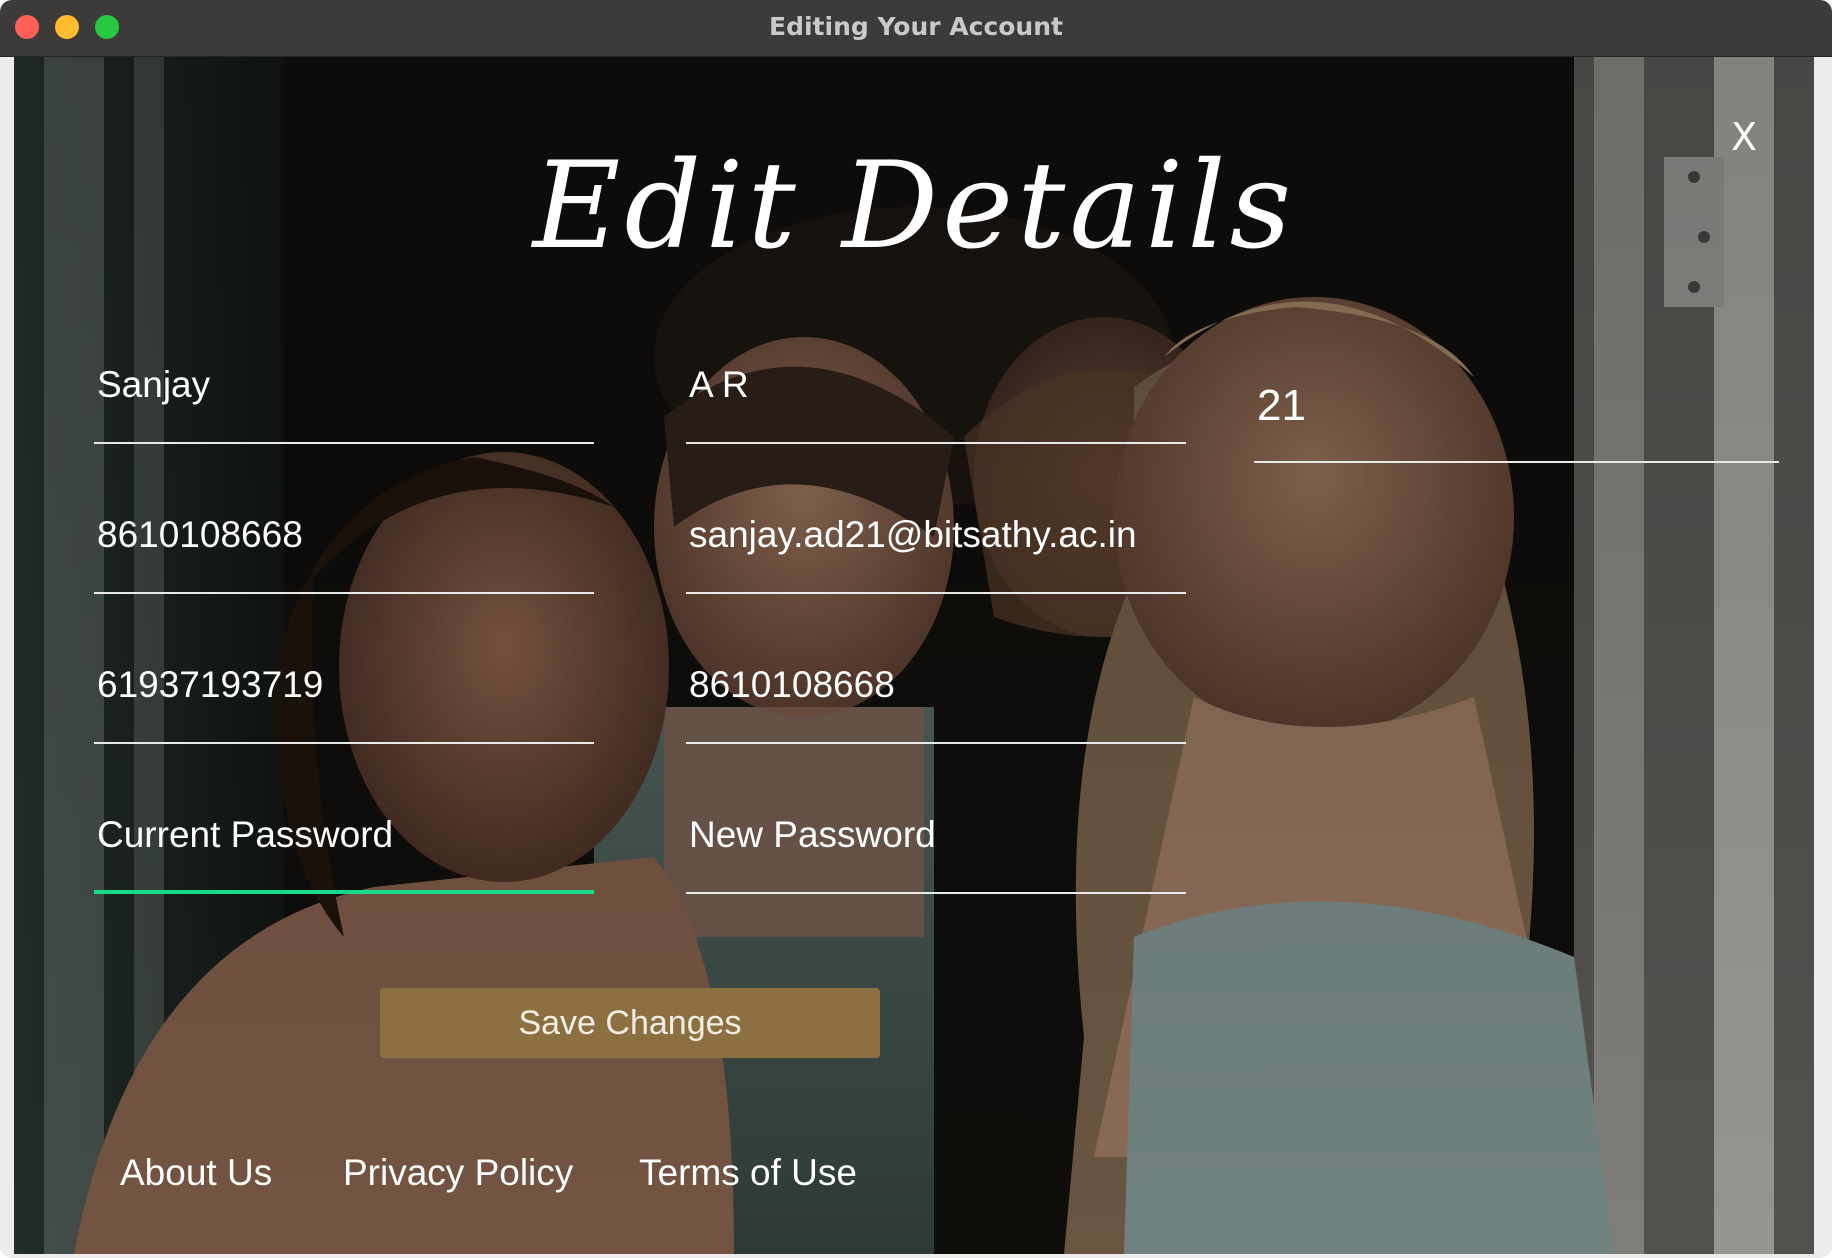 This screenshot has height=1258, width=1832. Describe the element at coordinates (936, 399) in the screenshot. I see `last-name-field: A R` at that location.